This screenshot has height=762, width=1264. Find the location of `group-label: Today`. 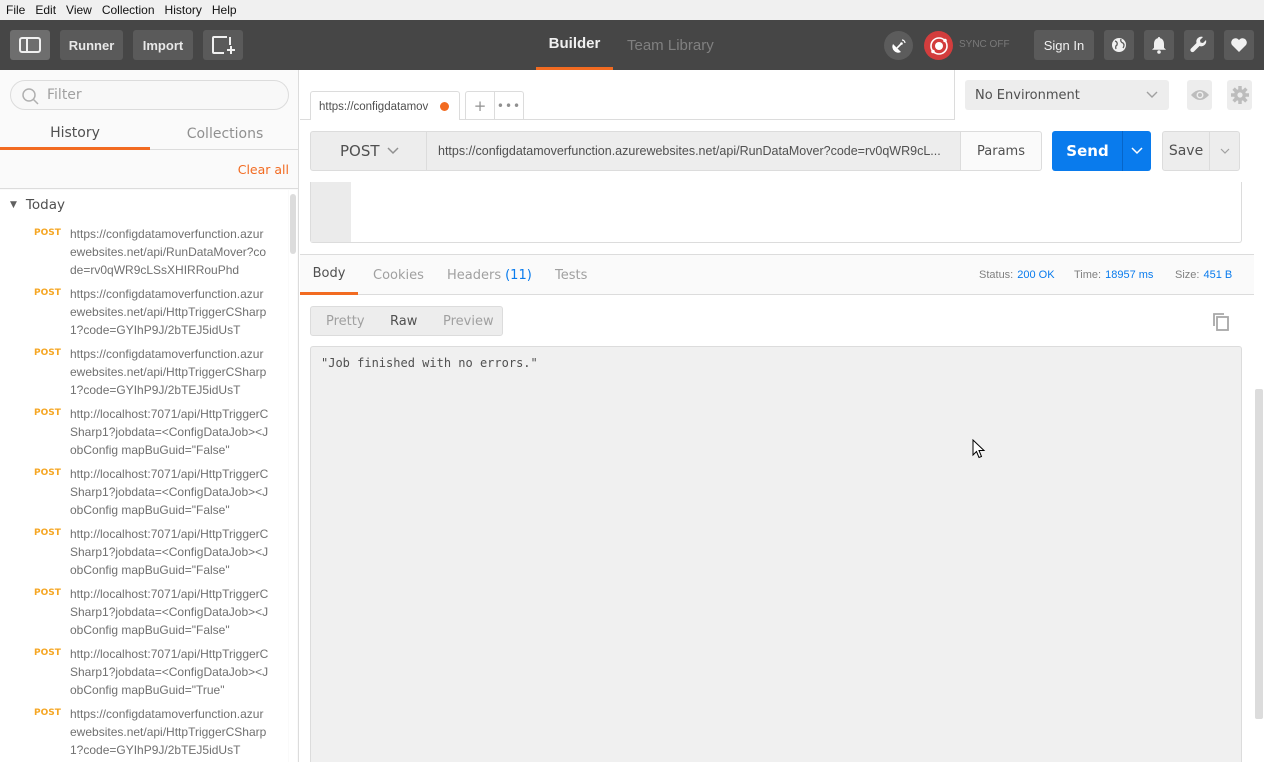

group-label: Today is located at coordinates (45, 205).